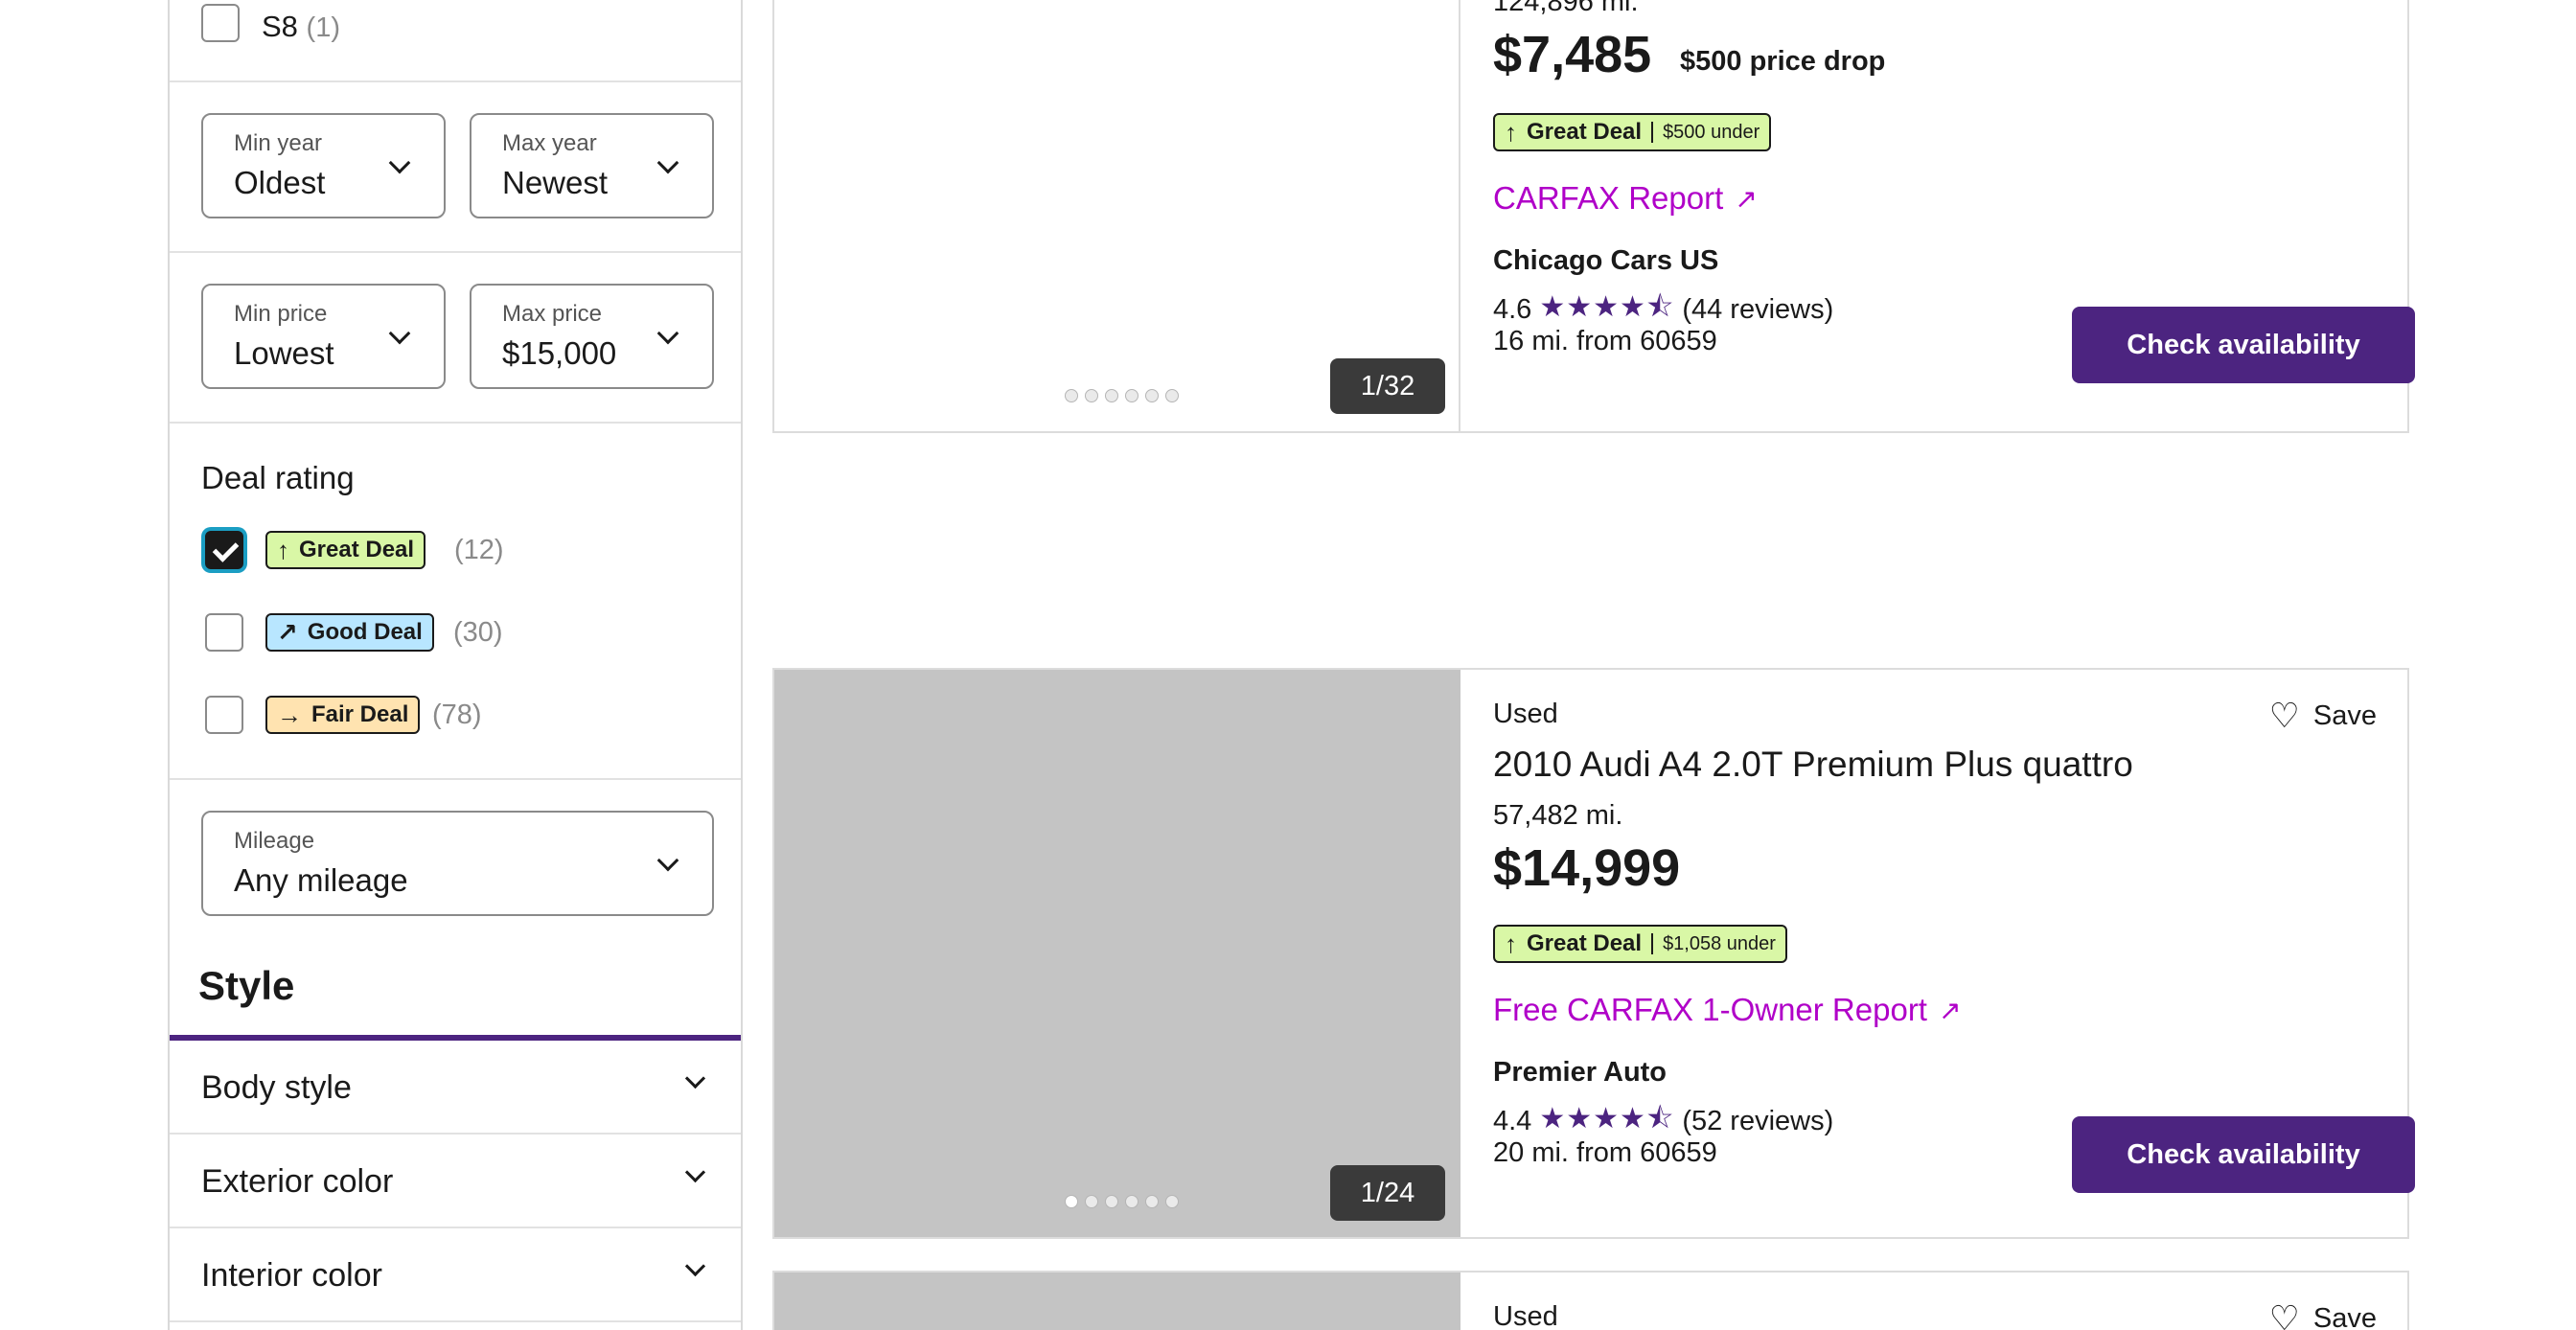  I want to click on body-style-label: Body style, so click(276, 1087).